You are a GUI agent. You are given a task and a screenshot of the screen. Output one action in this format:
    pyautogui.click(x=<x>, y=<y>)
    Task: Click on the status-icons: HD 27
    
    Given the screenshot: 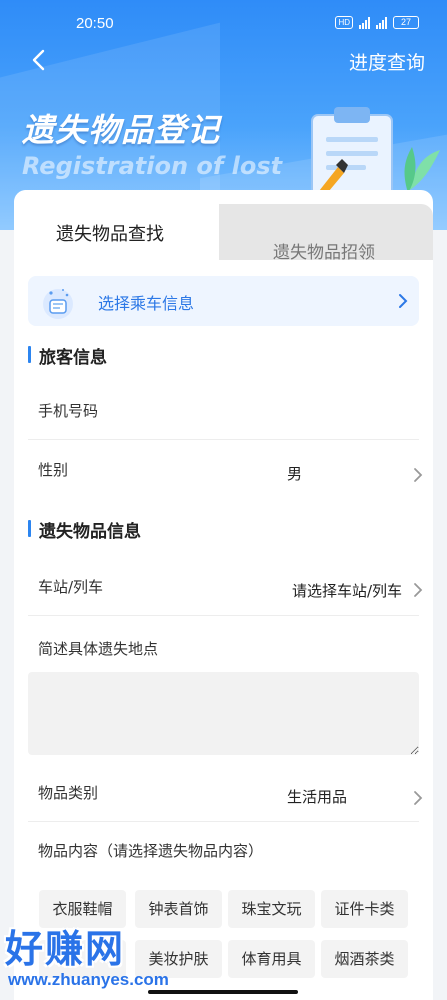 What is the action you would take?
    pyautogui.click(x=377, y=22)
    